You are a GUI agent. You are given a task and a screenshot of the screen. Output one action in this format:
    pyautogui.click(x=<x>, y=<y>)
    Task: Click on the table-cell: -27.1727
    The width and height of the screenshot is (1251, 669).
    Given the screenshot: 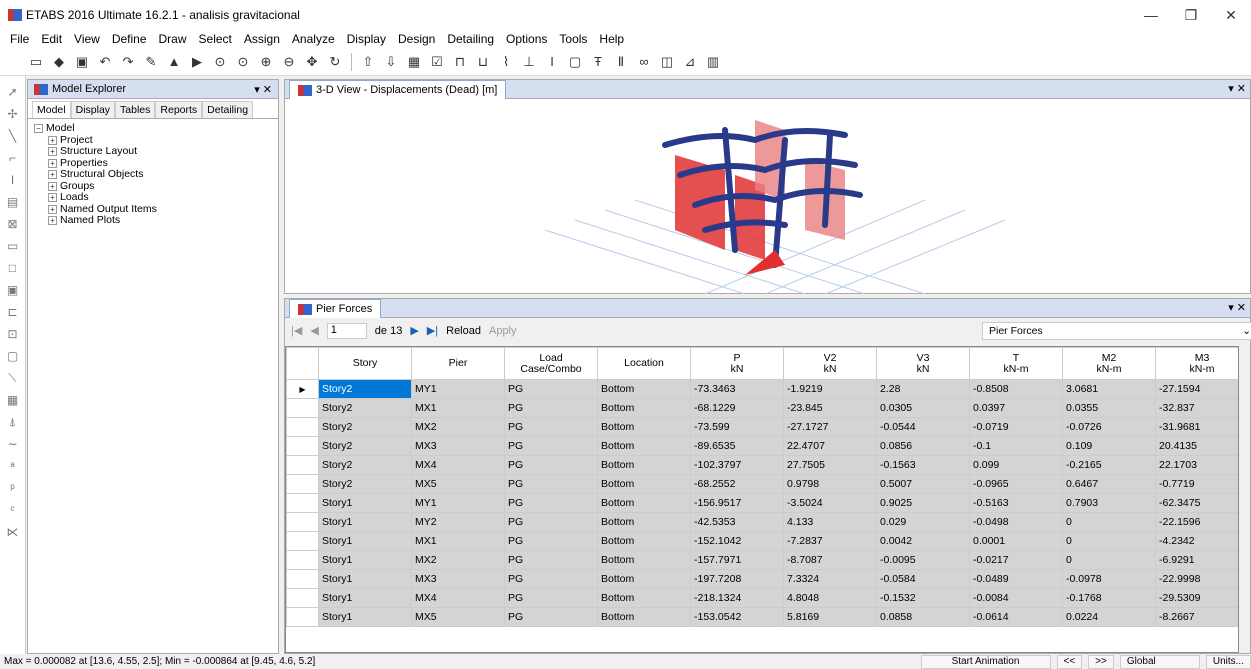 What is the action you would take?
    pyautogui.click(x=830, y=427)
    